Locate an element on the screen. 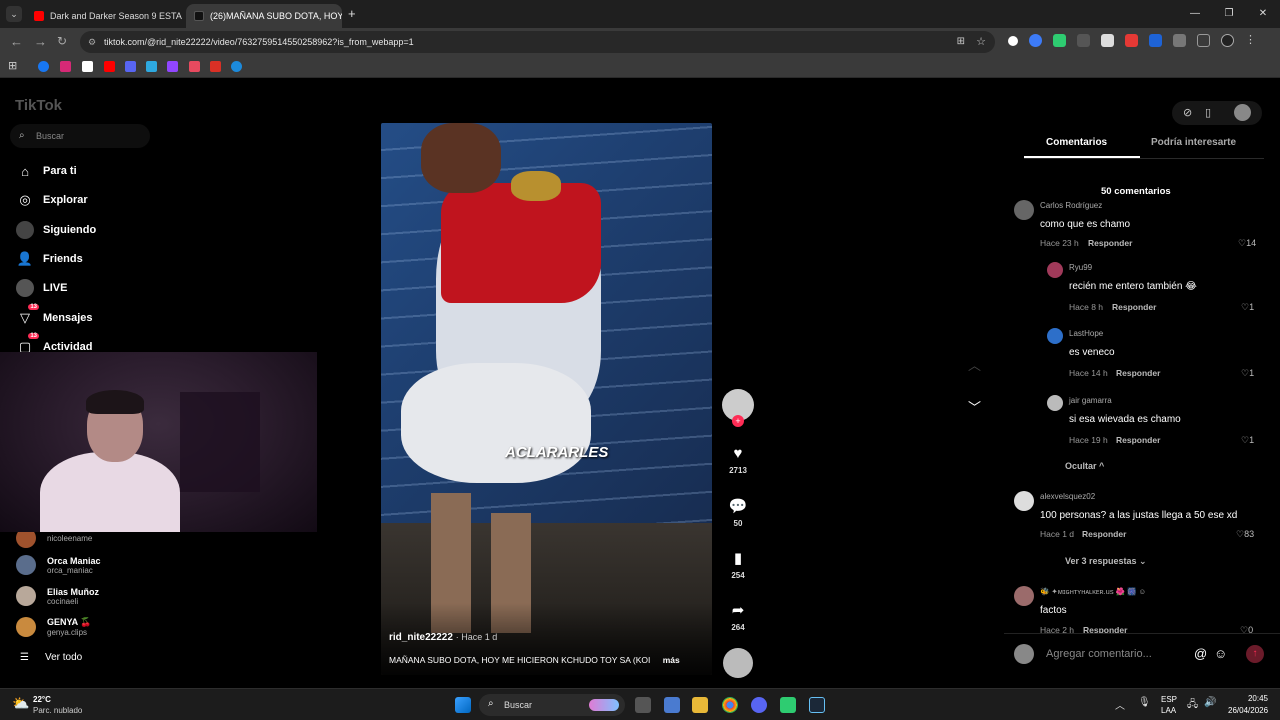  instagram-icon is located at coordinates (65, 66).